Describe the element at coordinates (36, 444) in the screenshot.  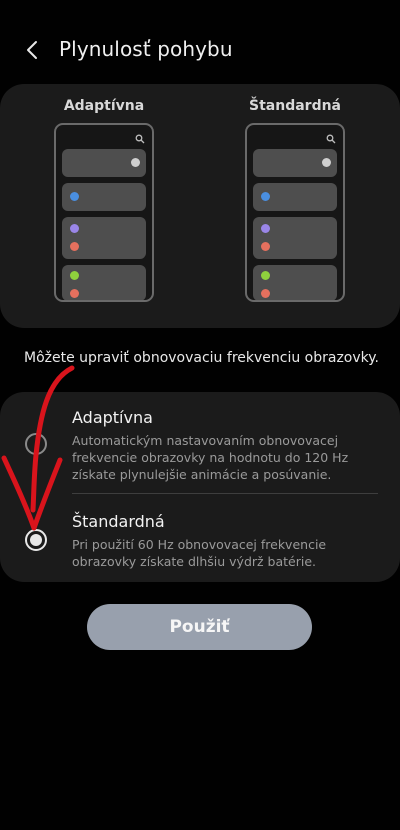
I see `radio-adaptive` at that location.